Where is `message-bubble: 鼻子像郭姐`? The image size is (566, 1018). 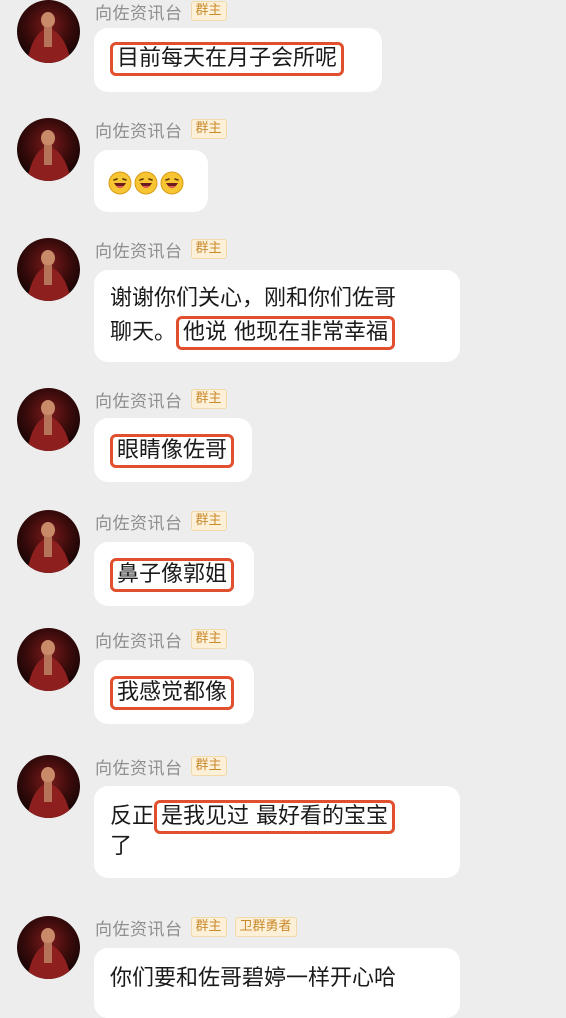
message-bubble: 鼻子像郭姐 is located at coordinates (174, 574).